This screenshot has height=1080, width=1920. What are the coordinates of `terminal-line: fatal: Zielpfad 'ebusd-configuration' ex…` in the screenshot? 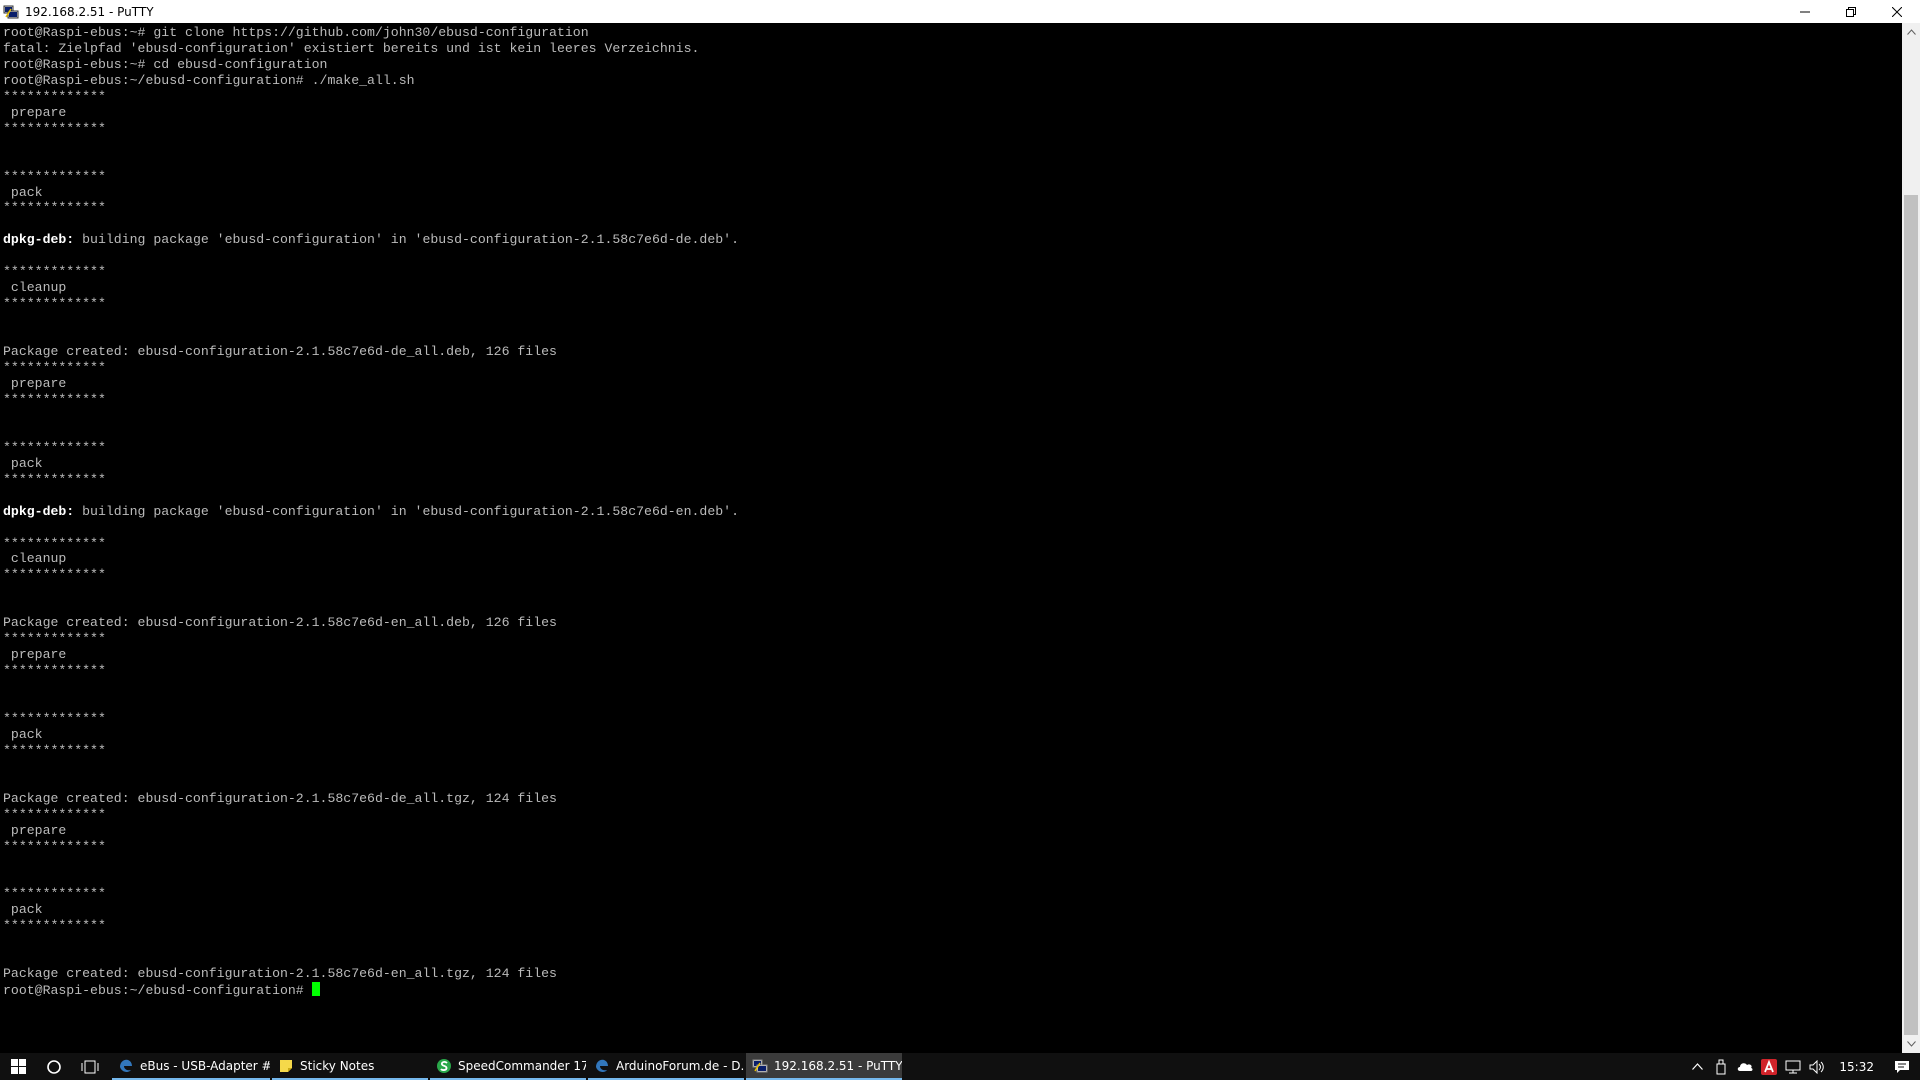 It's located at (351, 48).